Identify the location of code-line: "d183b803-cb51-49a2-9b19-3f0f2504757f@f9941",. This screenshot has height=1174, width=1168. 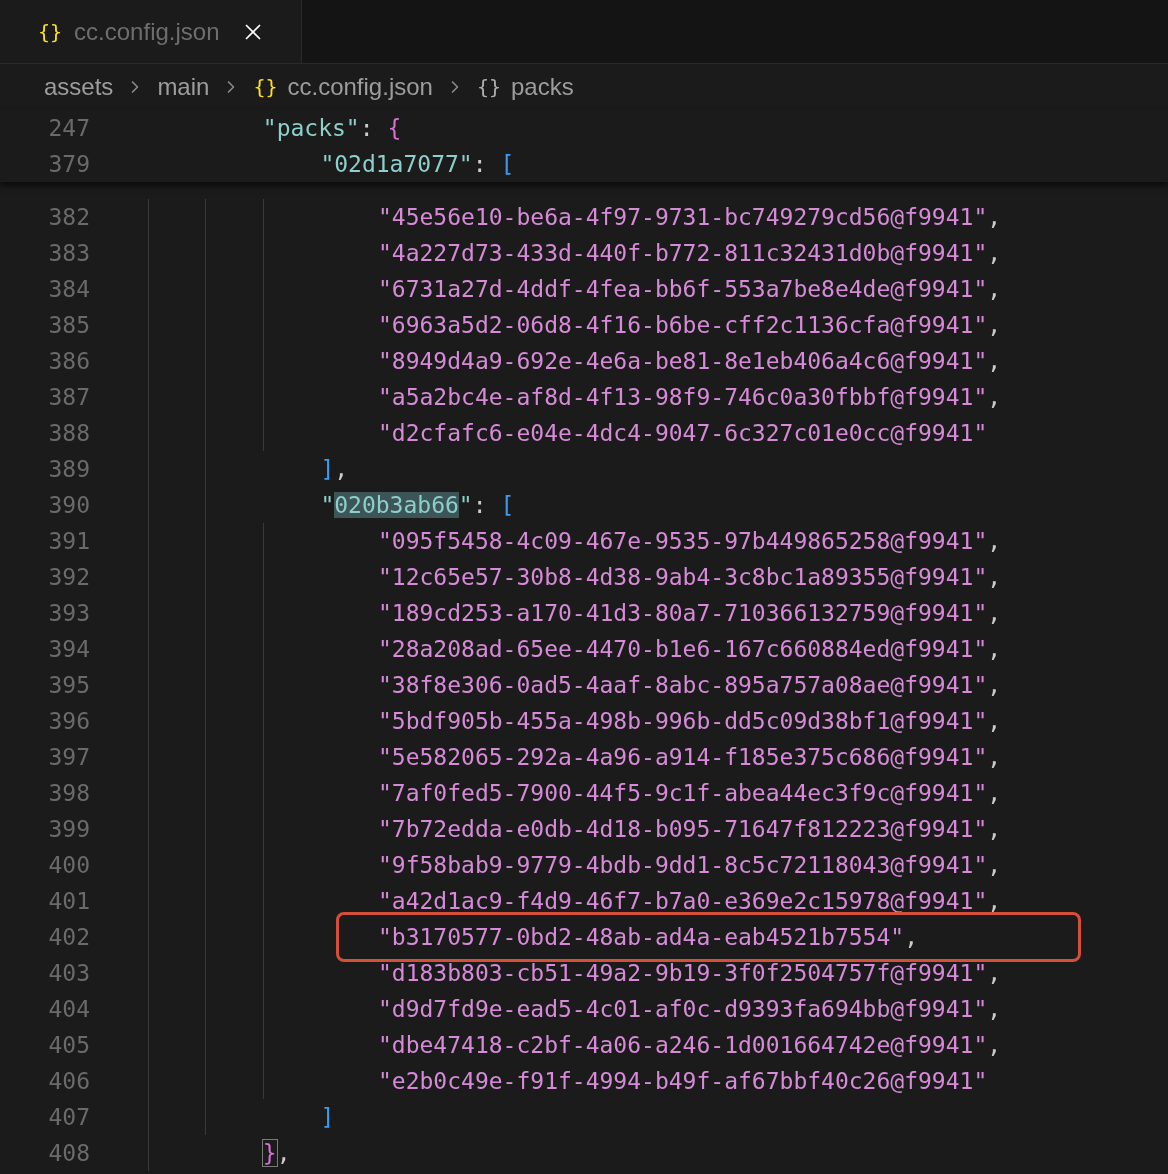
(689, 973).